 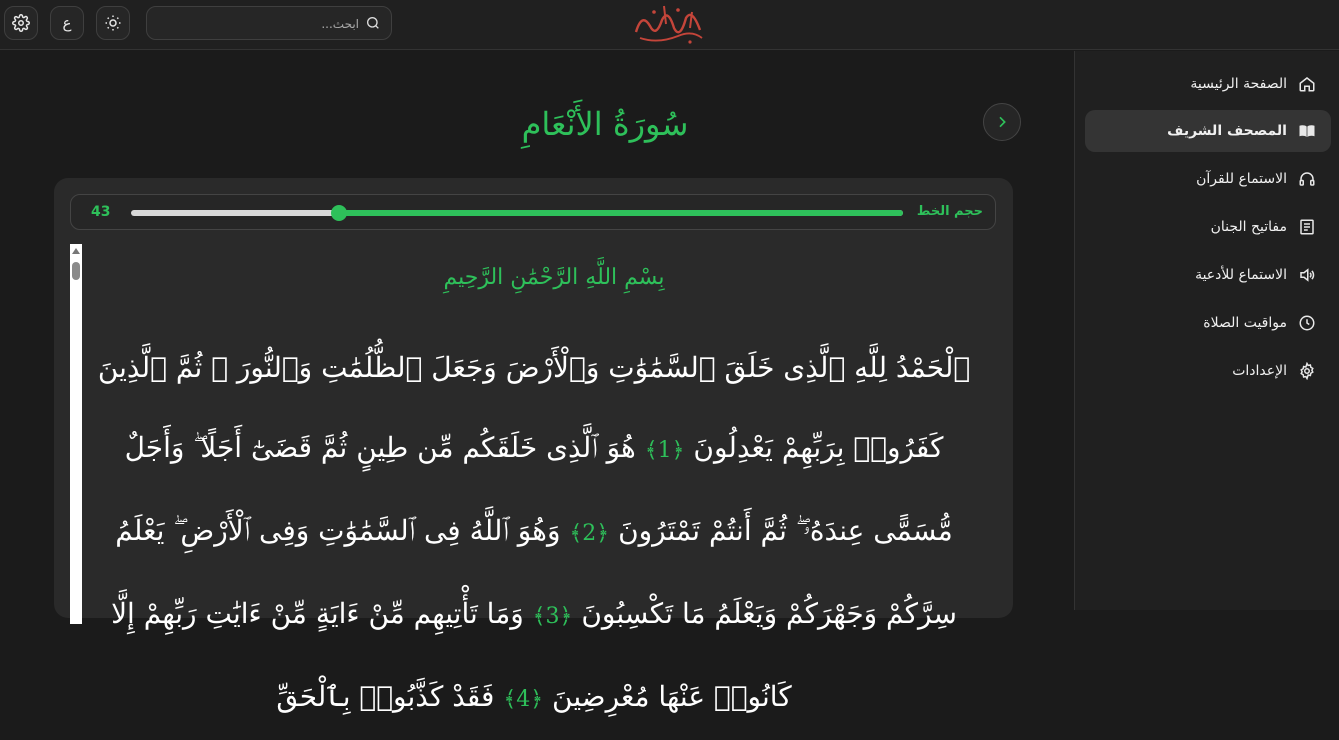 I want to click on font-size-control: حجم الخط 43, so click(x=533, y=212).